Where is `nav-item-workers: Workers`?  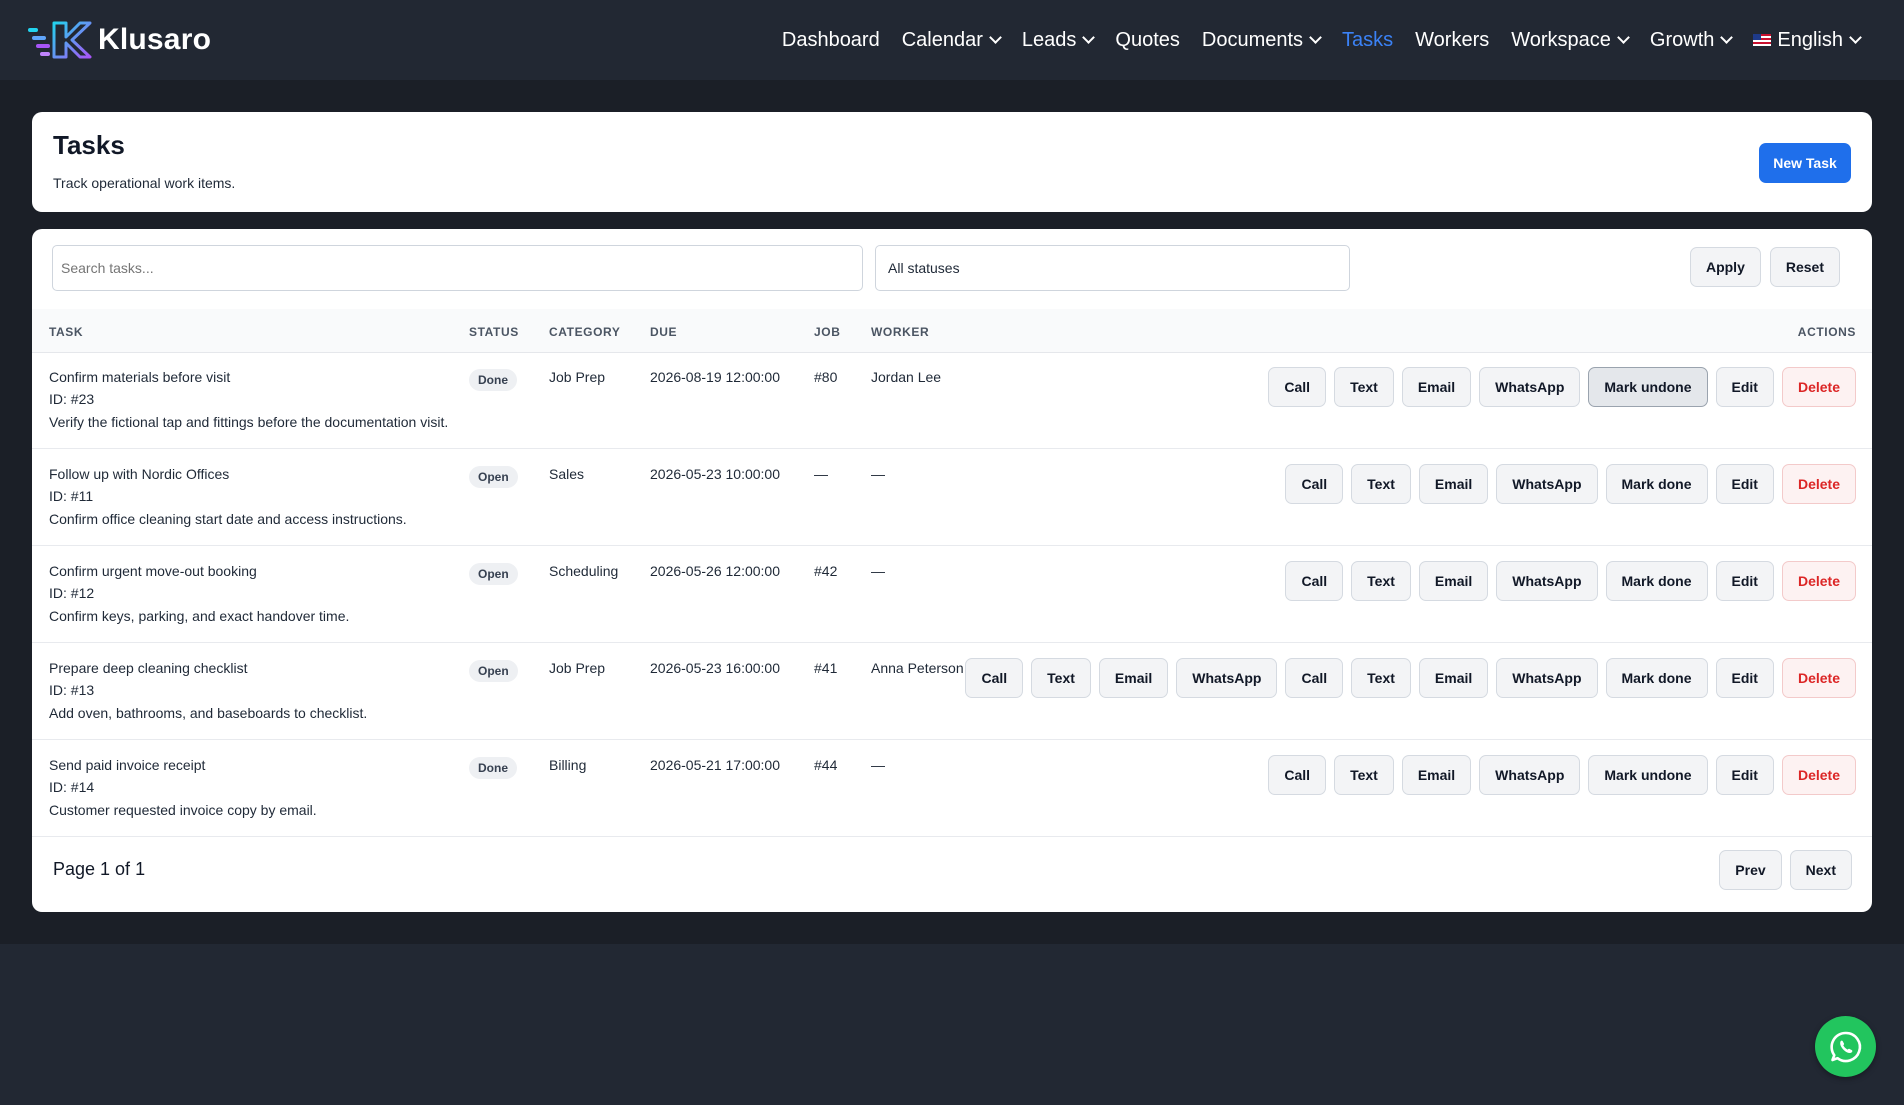
nav-item-workers: Workers is located at coordinates (1452, 40).